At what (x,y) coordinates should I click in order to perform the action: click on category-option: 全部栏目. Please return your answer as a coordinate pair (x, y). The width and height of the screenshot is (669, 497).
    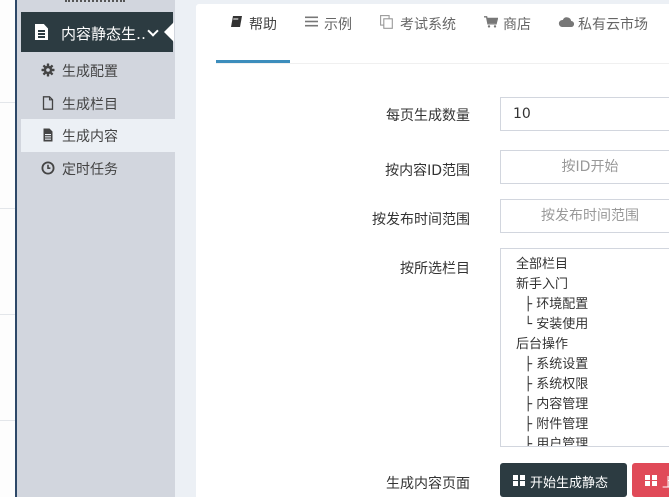
    Looking at the image, I should click on (542, 265).